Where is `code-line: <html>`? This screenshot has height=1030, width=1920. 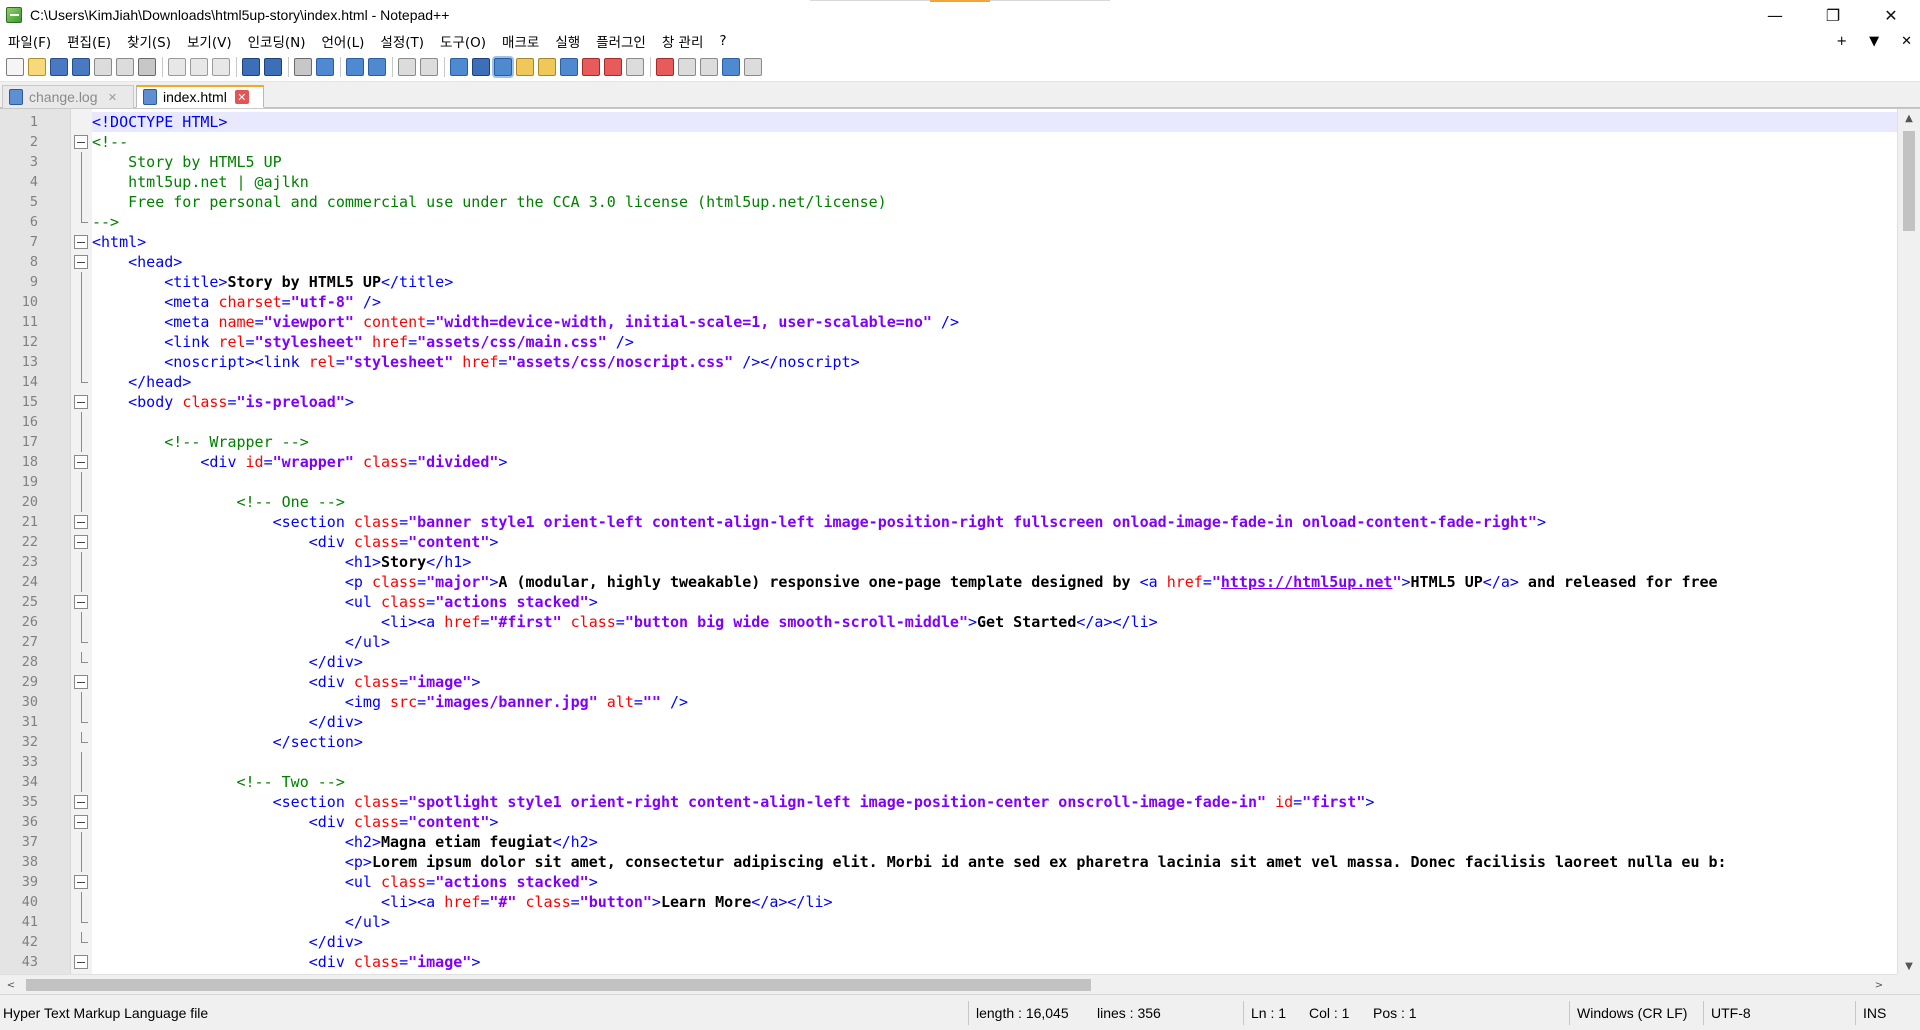
code-line: <html> is located at coordinates (119, 242).